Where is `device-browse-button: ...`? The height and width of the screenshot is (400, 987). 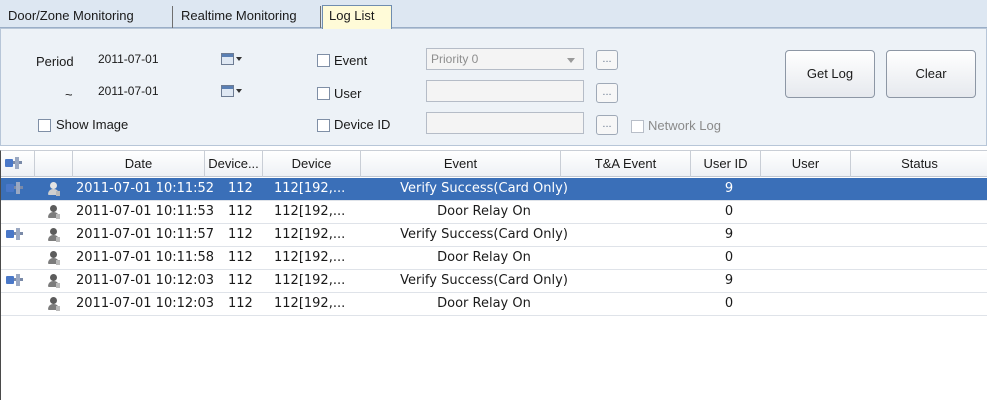 device-browse-button: ... is located at coordinates (607, 125).